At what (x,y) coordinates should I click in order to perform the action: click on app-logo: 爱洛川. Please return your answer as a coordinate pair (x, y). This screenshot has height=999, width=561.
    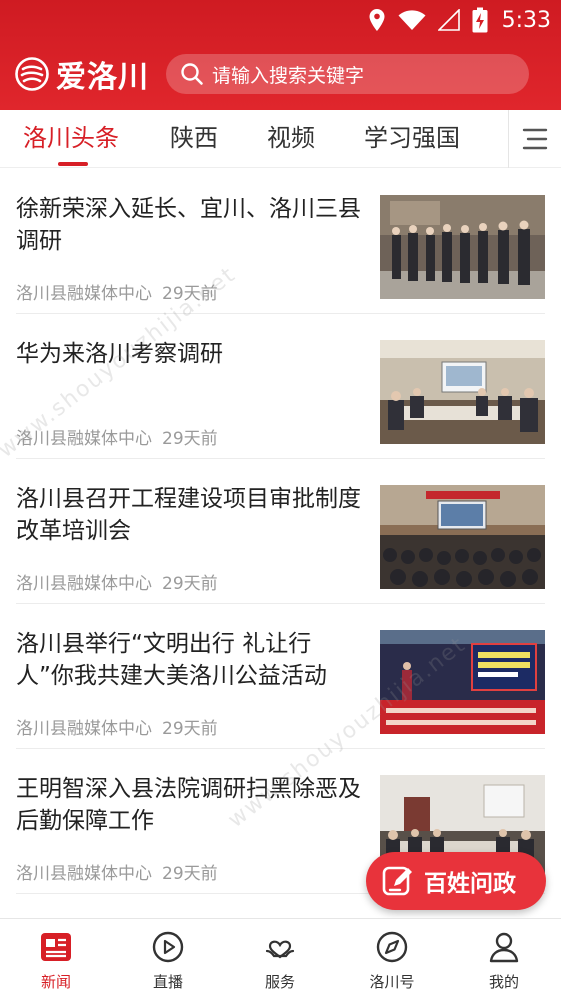
    Looking at the image, I should click on (81, 74).